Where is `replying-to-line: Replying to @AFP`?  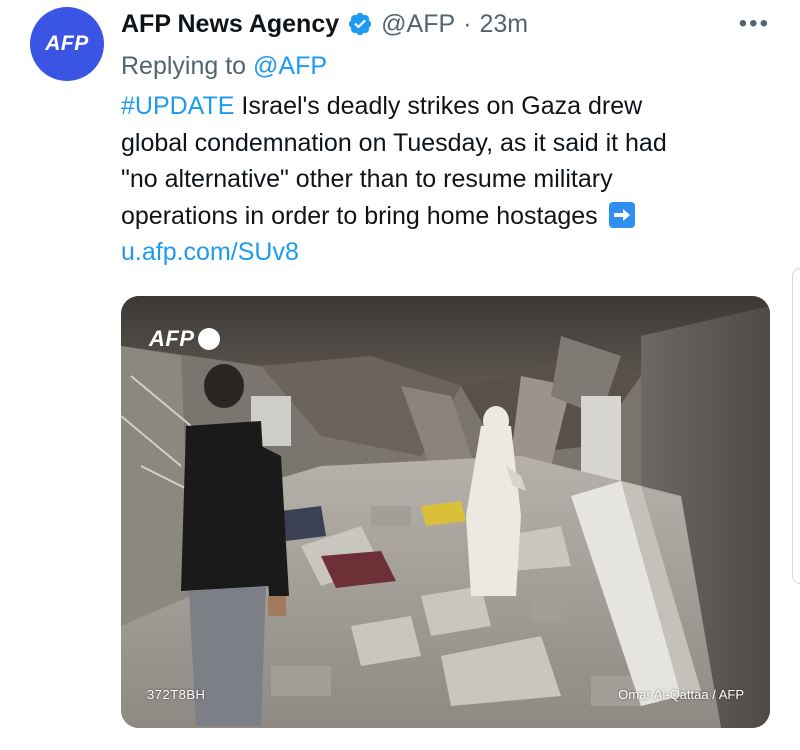
replying-to-line: Replying to @AFP is located at coordinates (224, 66).